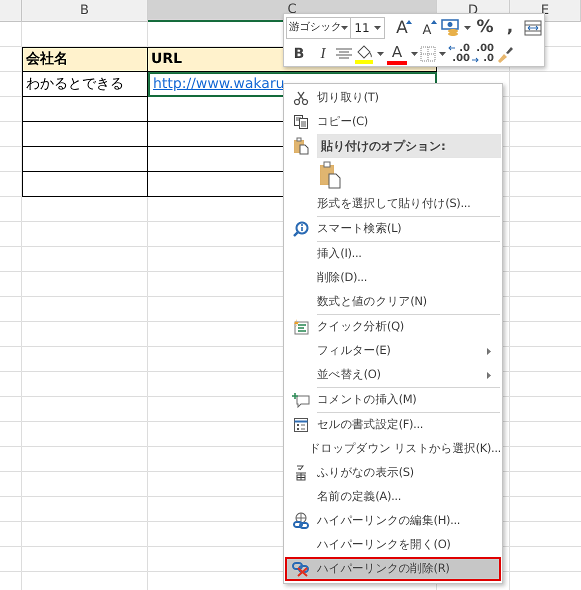 This screenshot has height=590, width=581. What do you see at coordinates (409, 146) in the screenshot?
I see `menu-section-header: 貼り付けのオプション:` at bounding box center [409, 146].